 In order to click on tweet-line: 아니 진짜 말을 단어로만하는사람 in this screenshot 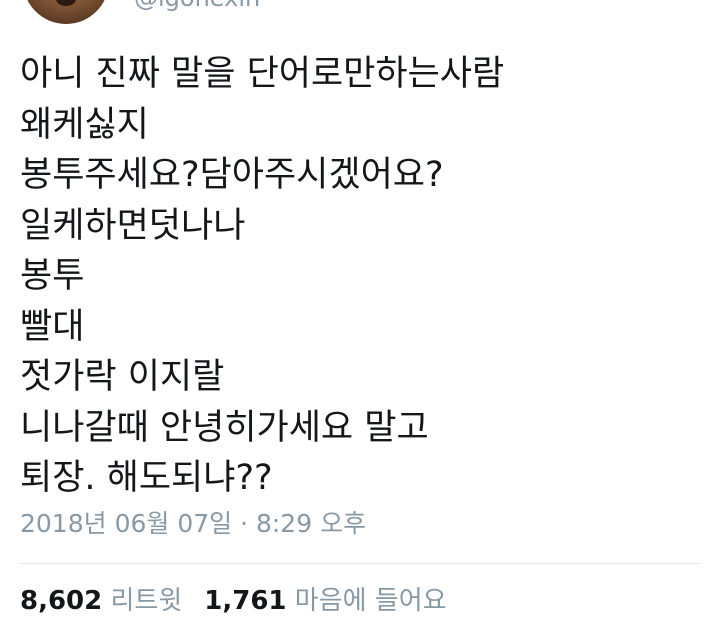, I will do `click(262, 74)`.